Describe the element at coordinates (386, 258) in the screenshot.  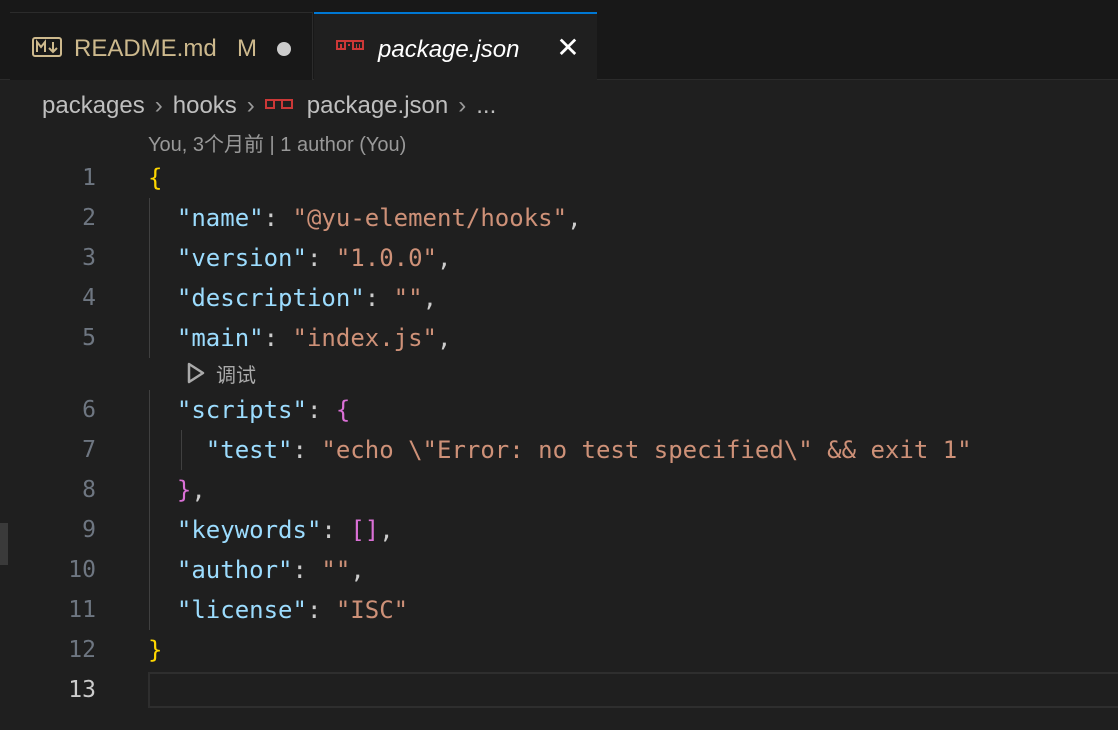
I see `json-string: "1.0.0"` at that location.